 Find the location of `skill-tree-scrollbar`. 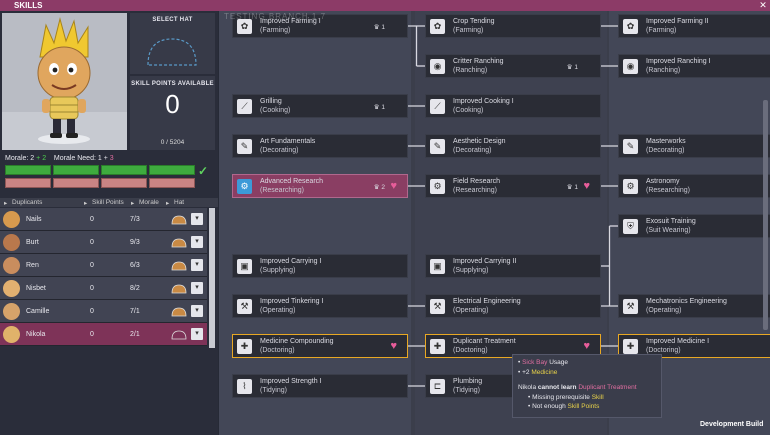

skill-tree-scrollbar is located at coordinates (765, 215).